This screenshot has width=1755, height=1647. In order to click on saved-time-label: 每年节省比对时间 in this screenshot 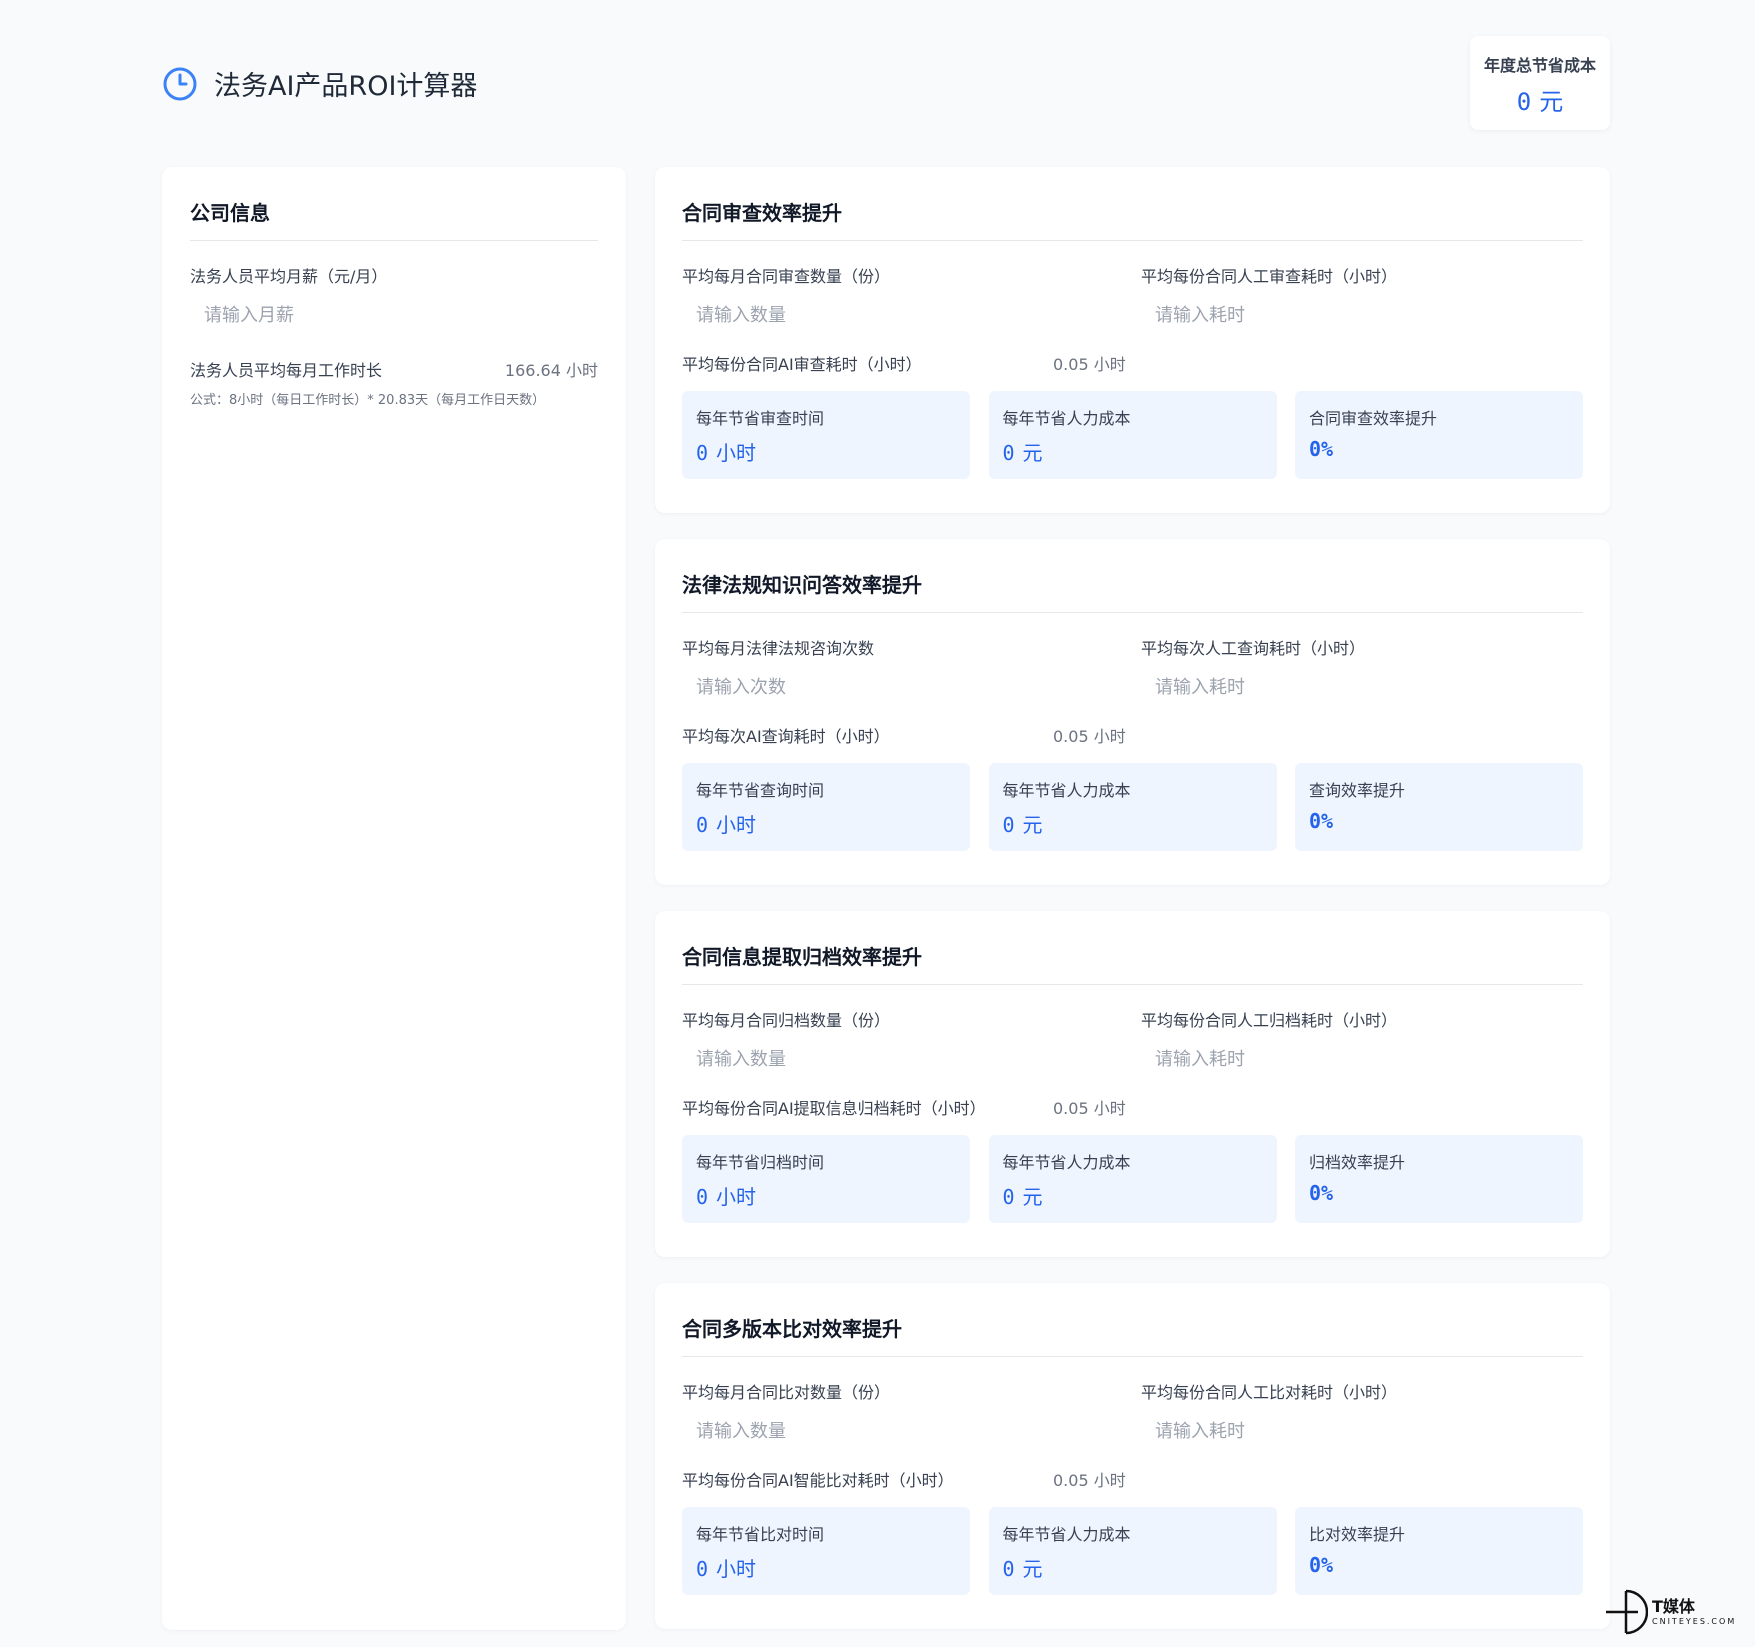, I will do `click(760, 1534)`.